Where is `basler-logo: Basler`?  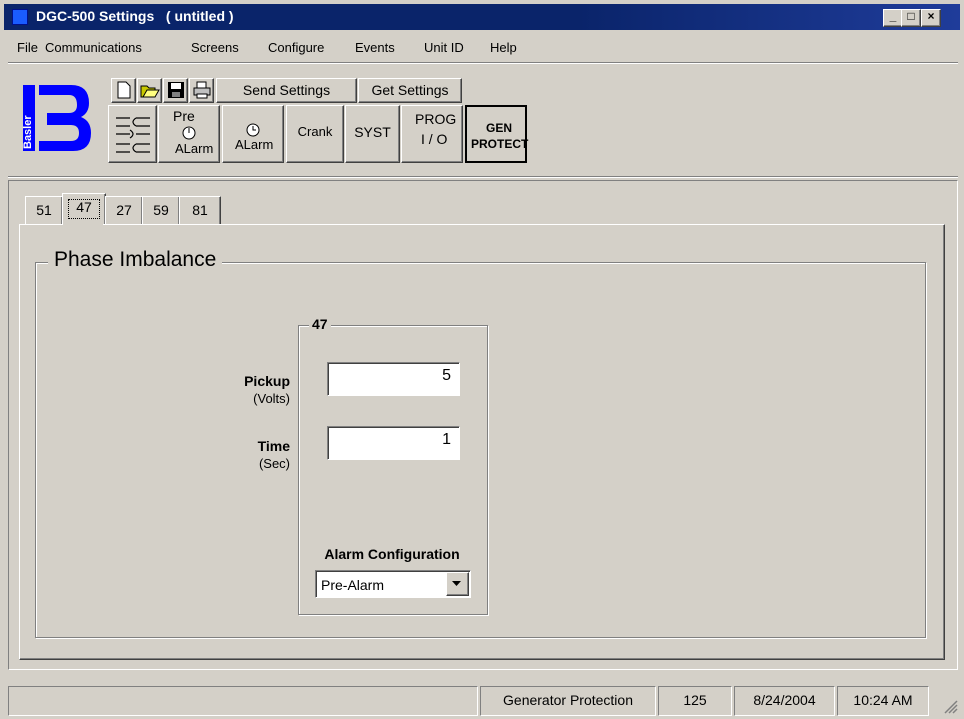
basler-logo: Basler is located at coordinates (56, 119).